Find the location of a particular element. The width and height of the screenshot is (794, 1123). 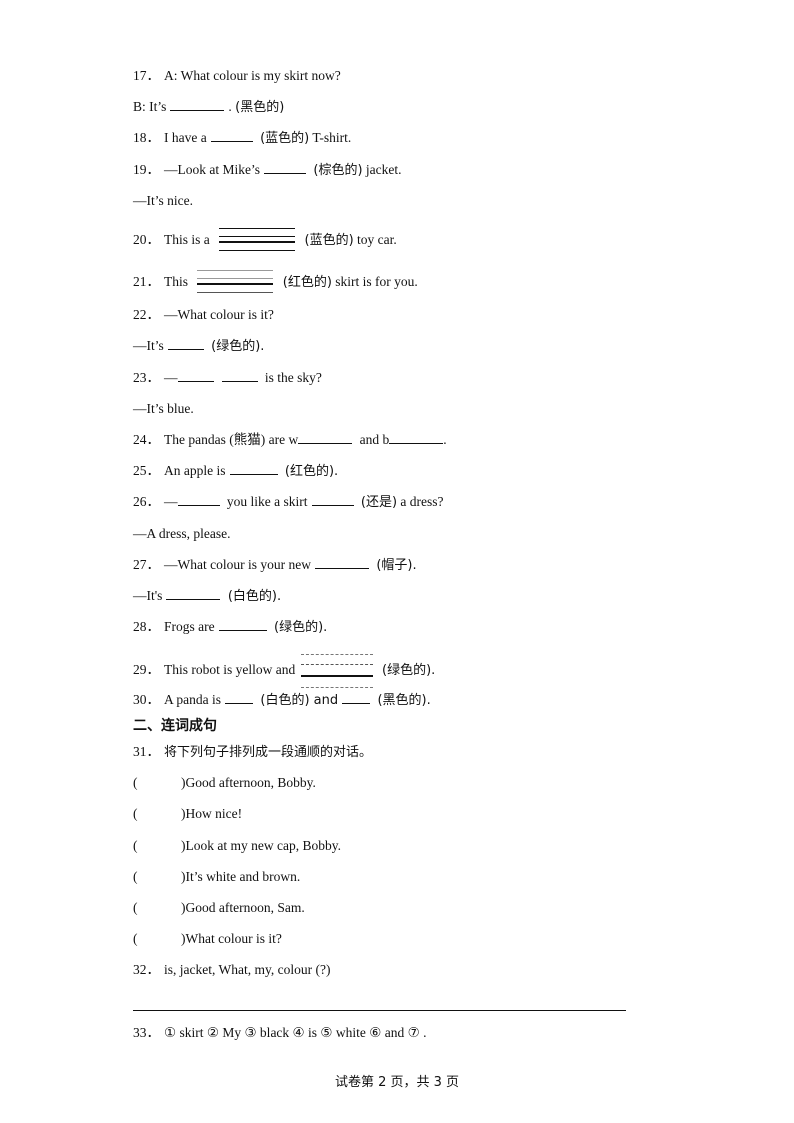

question-26-reply: —A dress, please. is located at coordinates (181, 534).